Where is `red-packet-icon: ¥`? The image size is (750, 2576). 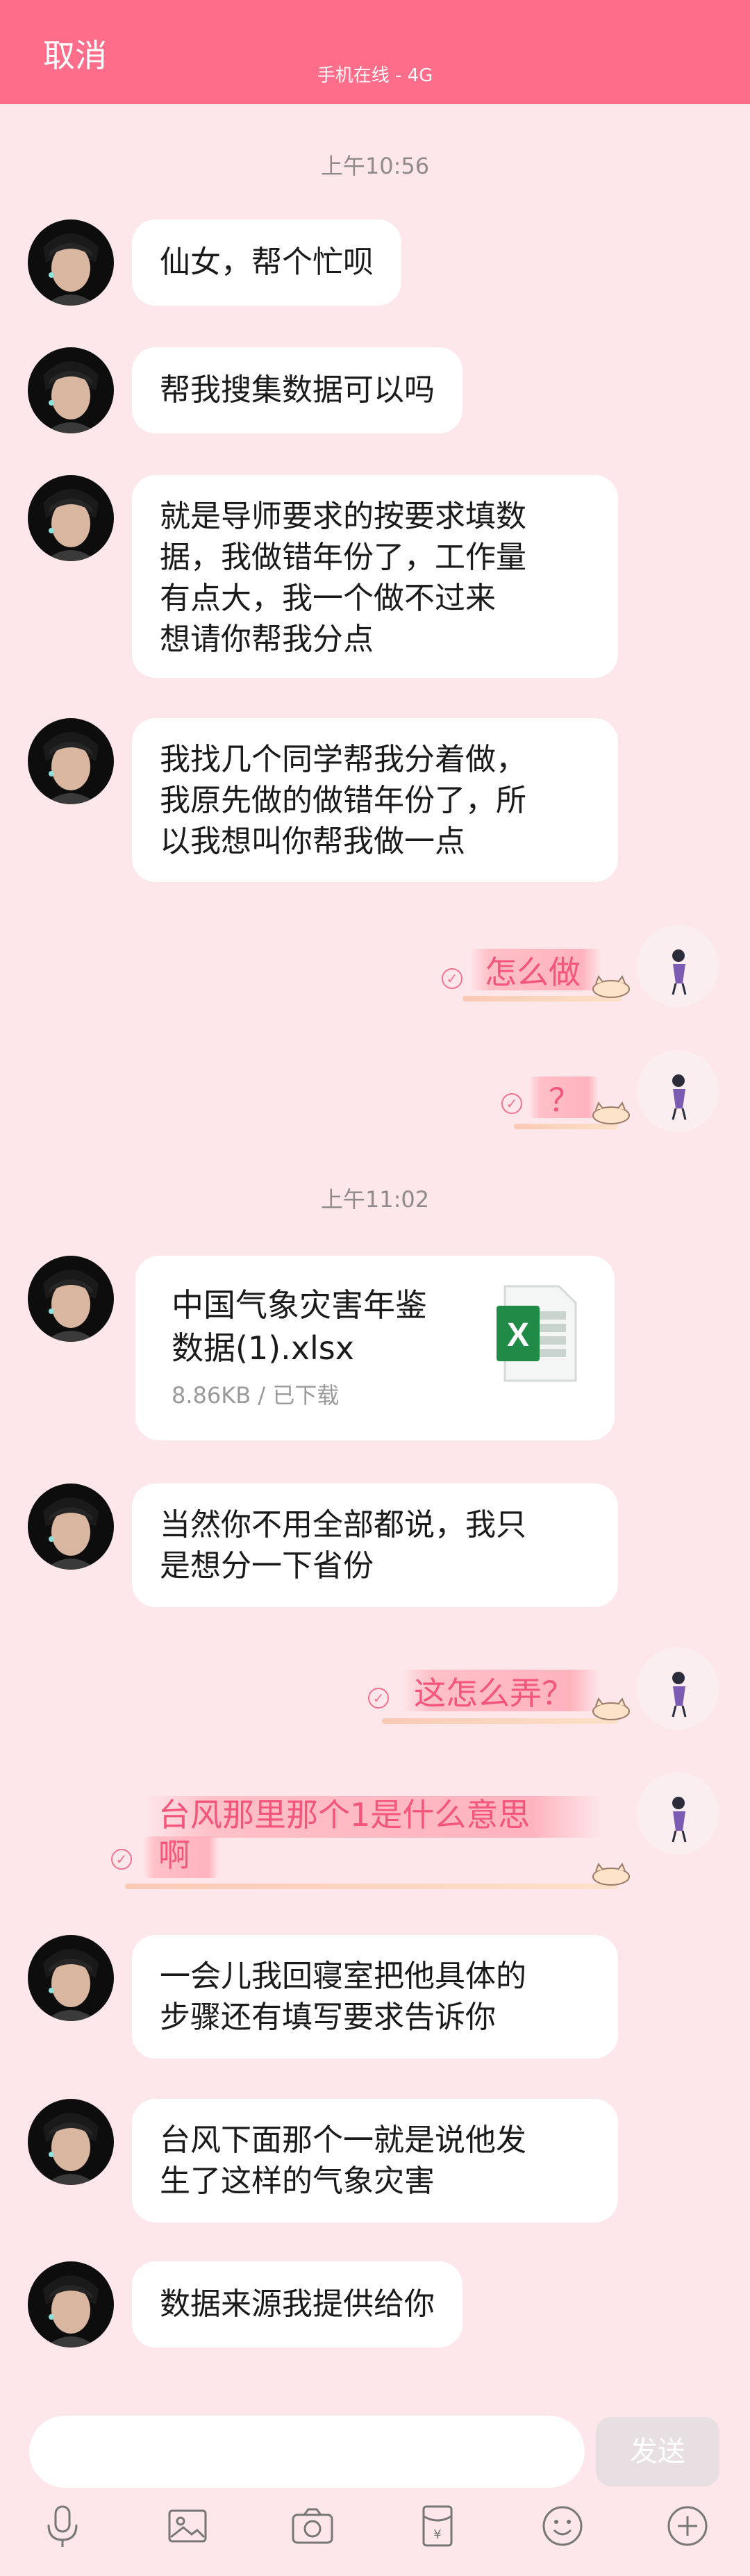
red-packet-icon: ¥ is located at coordinates (437, 2526).